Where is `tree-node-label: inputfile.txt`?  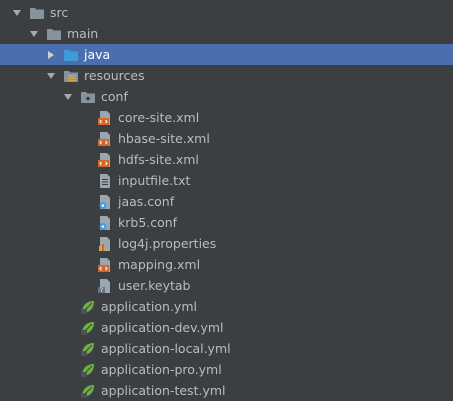 tree-node-label: inputfile.txt is located at coordinates (154, 180).